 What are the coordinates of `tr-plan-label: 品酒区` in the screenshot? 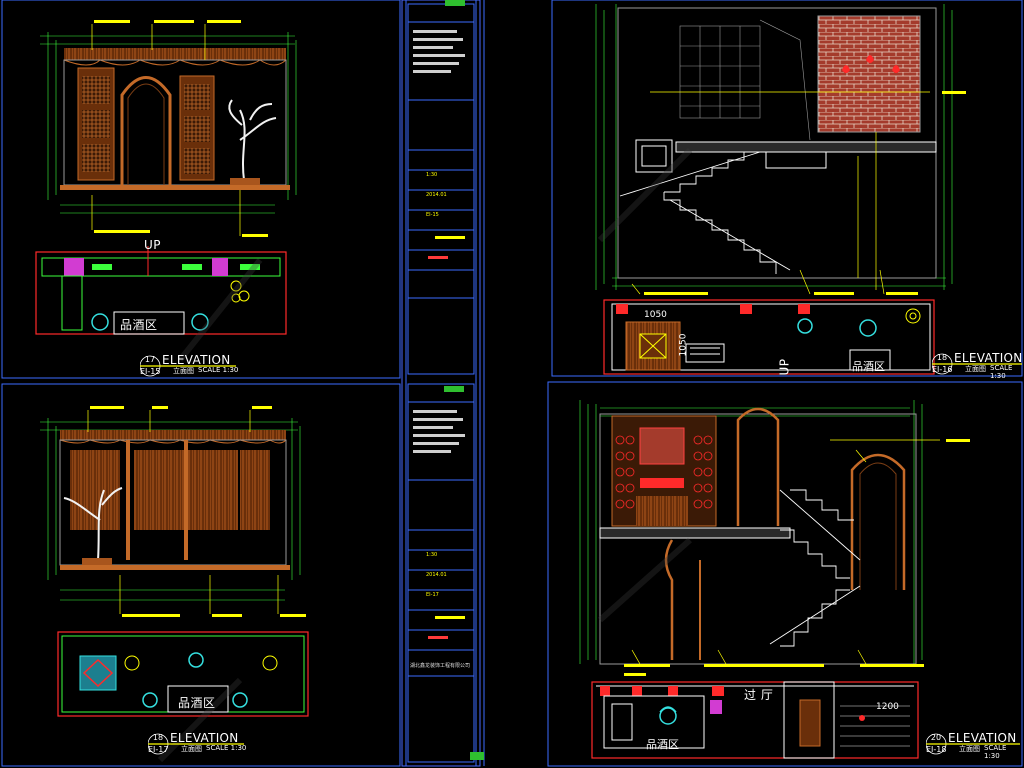 It's located at (868, 366).